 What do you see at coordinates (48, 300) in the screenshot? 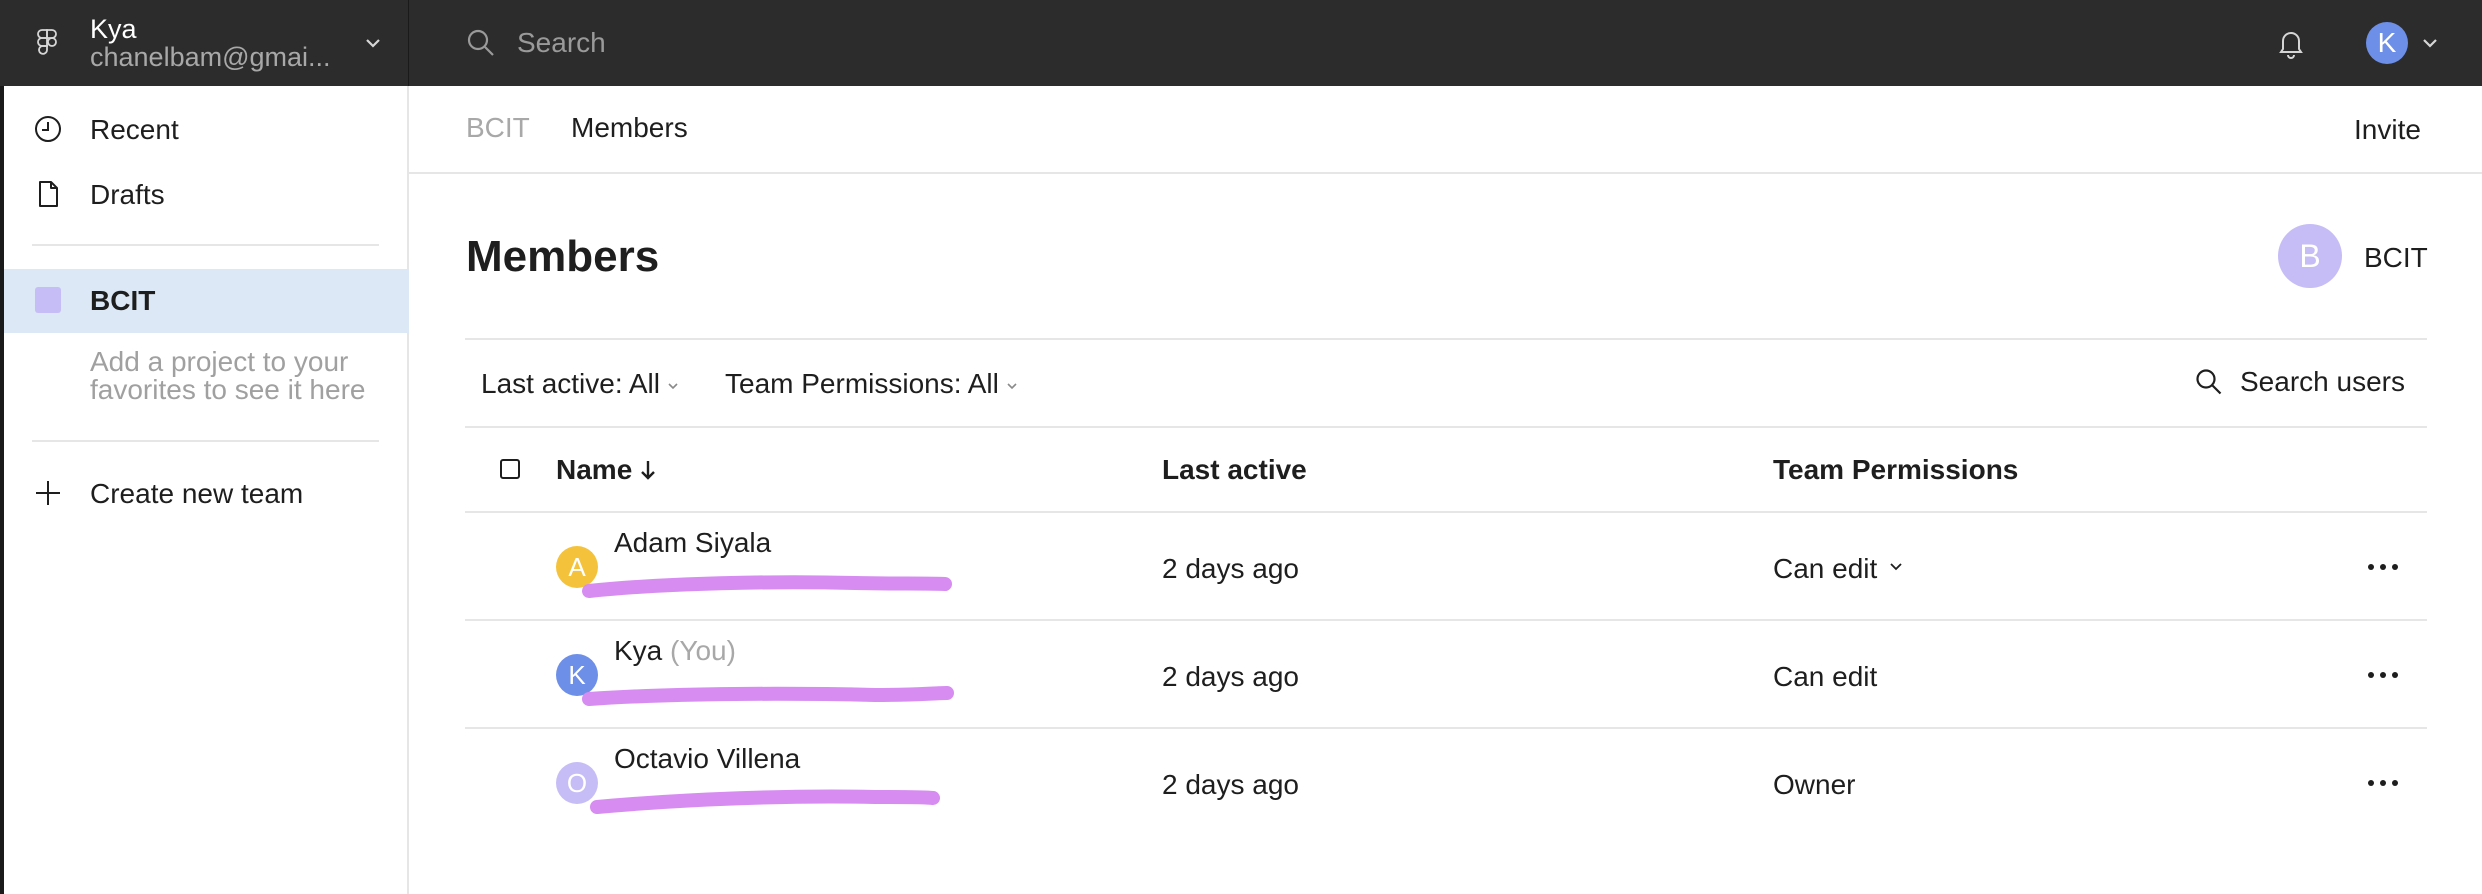
I see `team-color-swatch` at bounding box center [48, 300].